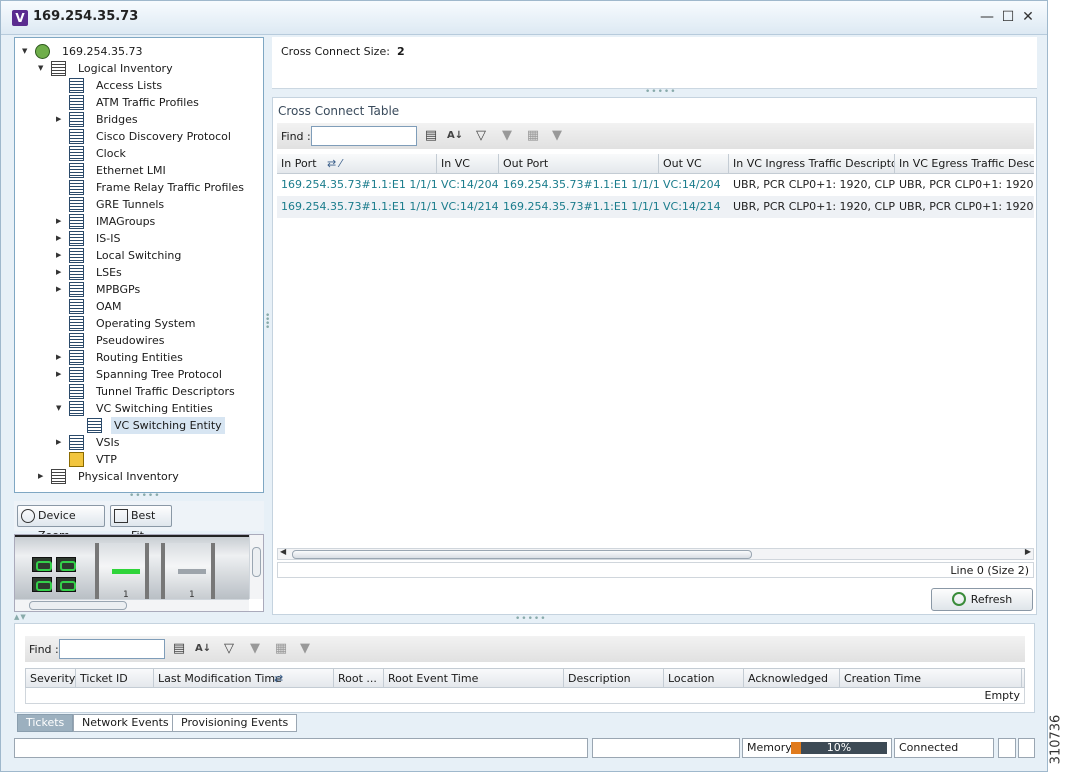 The width and height of the screenshot is (1069, 772). Describe the element at coordinates (579, 164) in the screenshot. I see `column-header-out-port: Out Port` at that location.